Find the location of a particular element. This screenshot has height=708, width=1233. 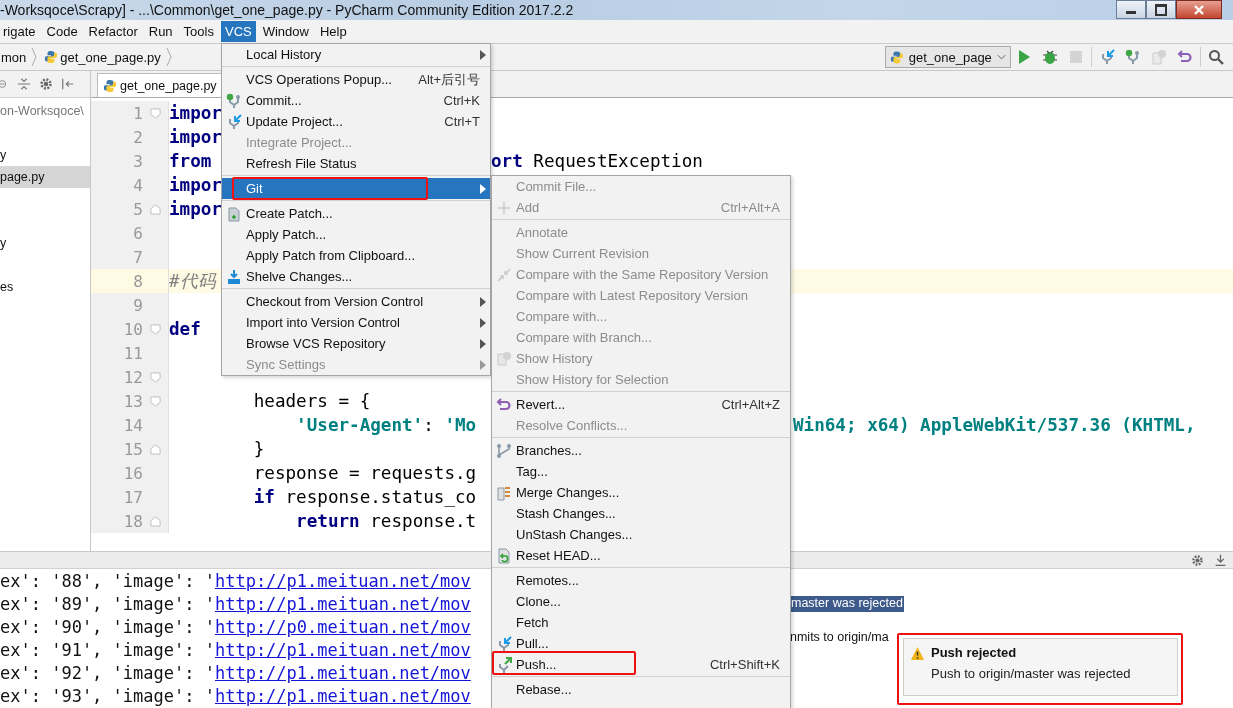

console-link: http://p0.meituan.net/mov is located at coordinates (342, 626).